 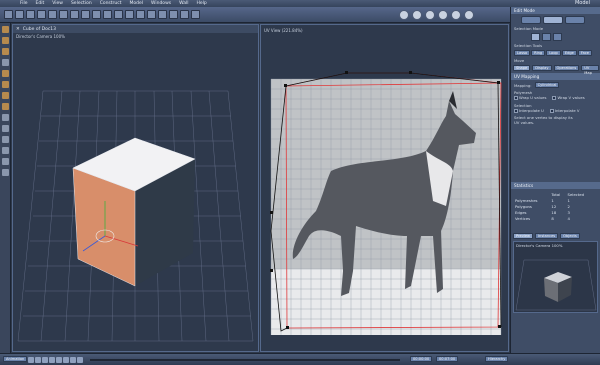 What do you see at coordinates (136, 3) in the screenshot?
I see `menu-model: Model` at bounding box center [136, 3].